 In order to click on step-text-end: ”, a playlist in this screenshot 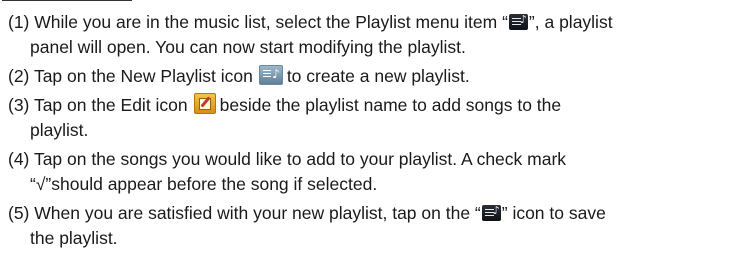, I will do `click(570, 22)`.